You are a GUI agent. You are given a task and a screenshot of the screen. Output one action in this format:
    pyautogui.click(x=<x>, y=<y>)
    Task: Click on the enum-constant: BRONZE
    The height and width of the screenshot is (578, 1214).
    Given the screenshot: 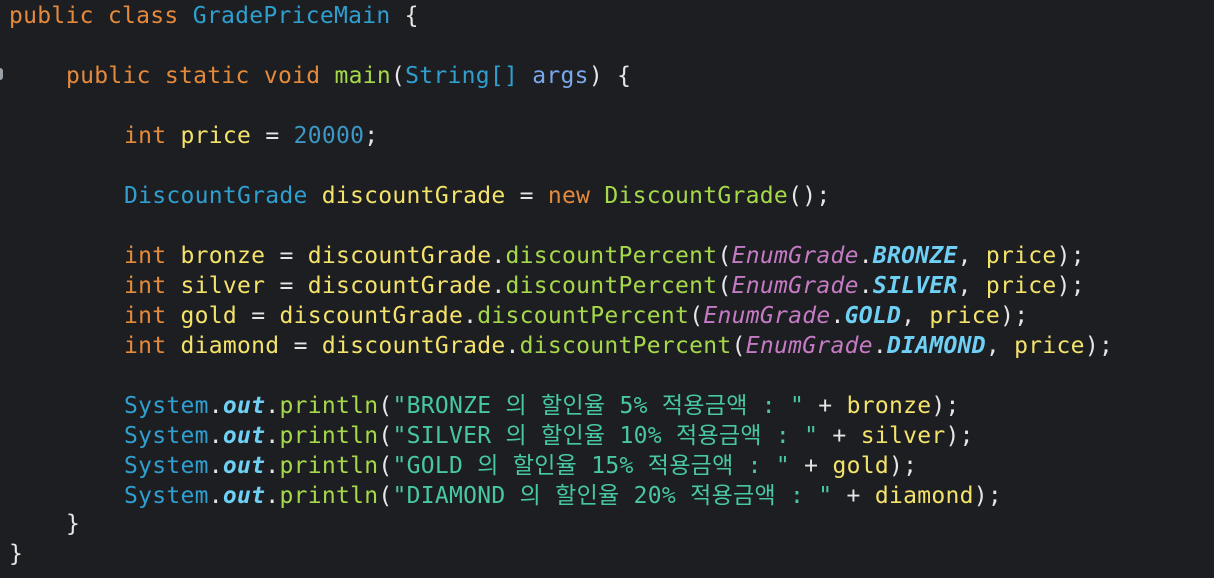 What is the action you would take?
    pyautogui.click(x=915, y=256)
    